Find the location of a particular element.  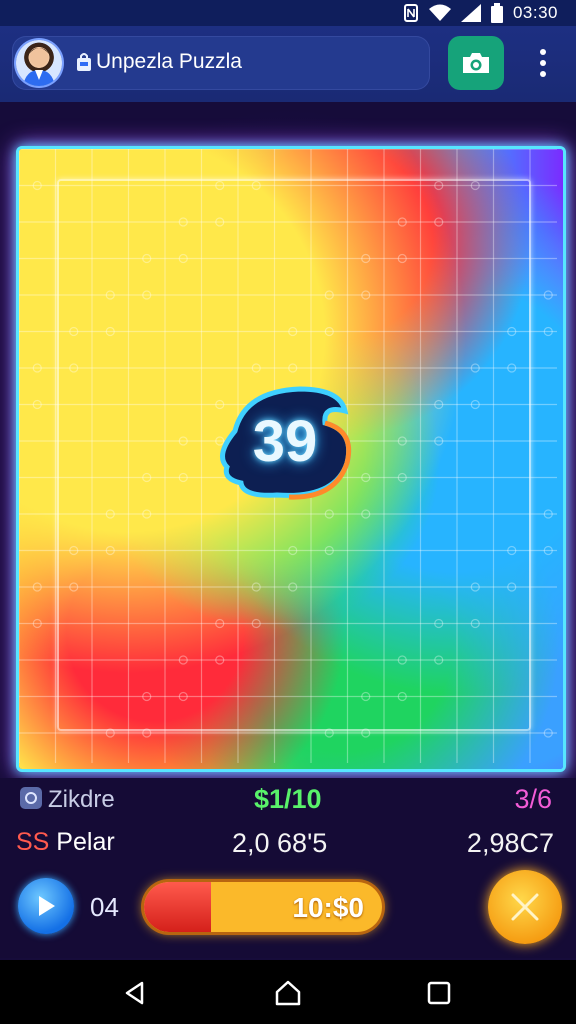

app-bar: Unpezla Puzzla is located at coordinates (288, 65).